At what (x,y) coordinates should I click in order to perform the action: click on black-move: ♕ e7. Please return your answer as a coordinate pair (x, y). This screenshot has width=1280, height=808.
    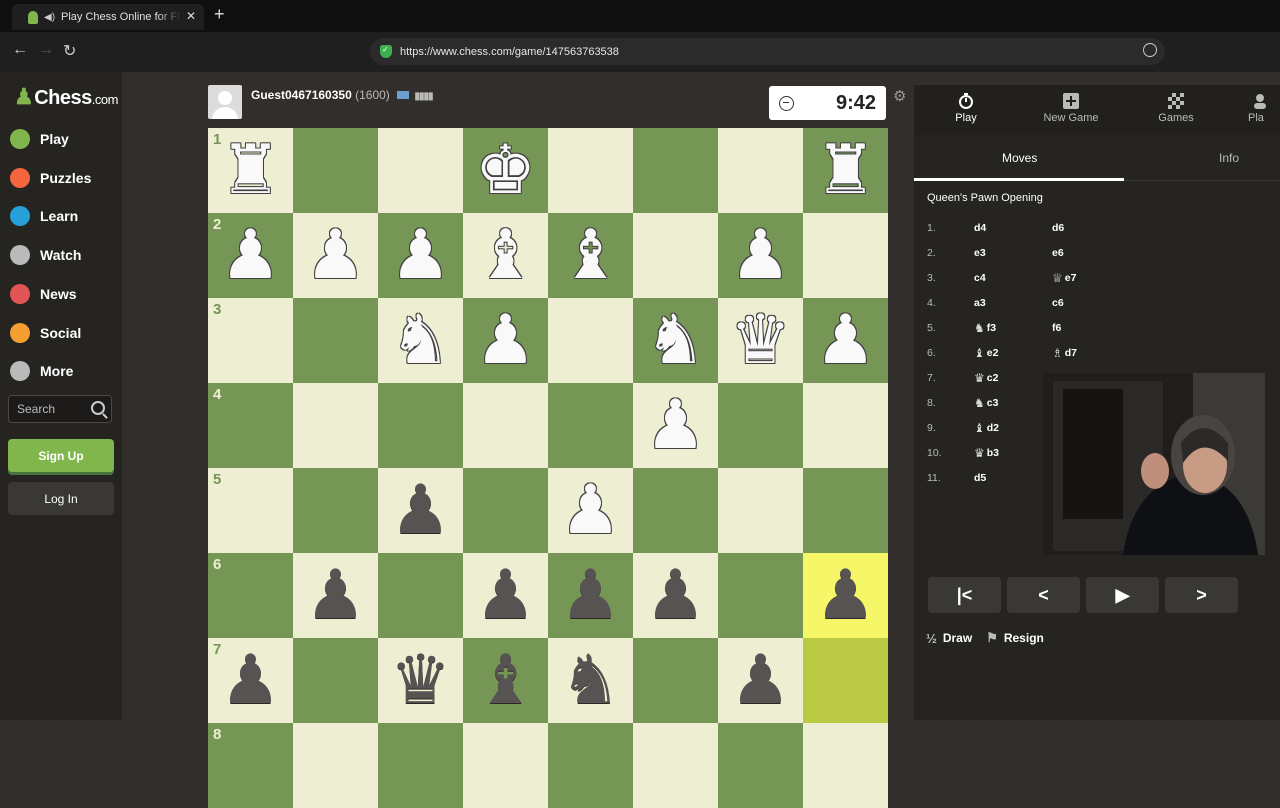
    Looking at the image, I should click on (1091, 278).